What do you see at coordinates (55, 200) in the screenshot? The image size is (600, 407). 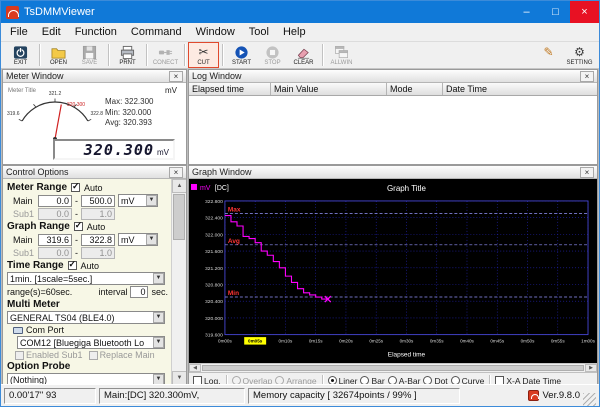 I see `meter-range-main-from-input: 0.0` at bounding box center [55, 200].